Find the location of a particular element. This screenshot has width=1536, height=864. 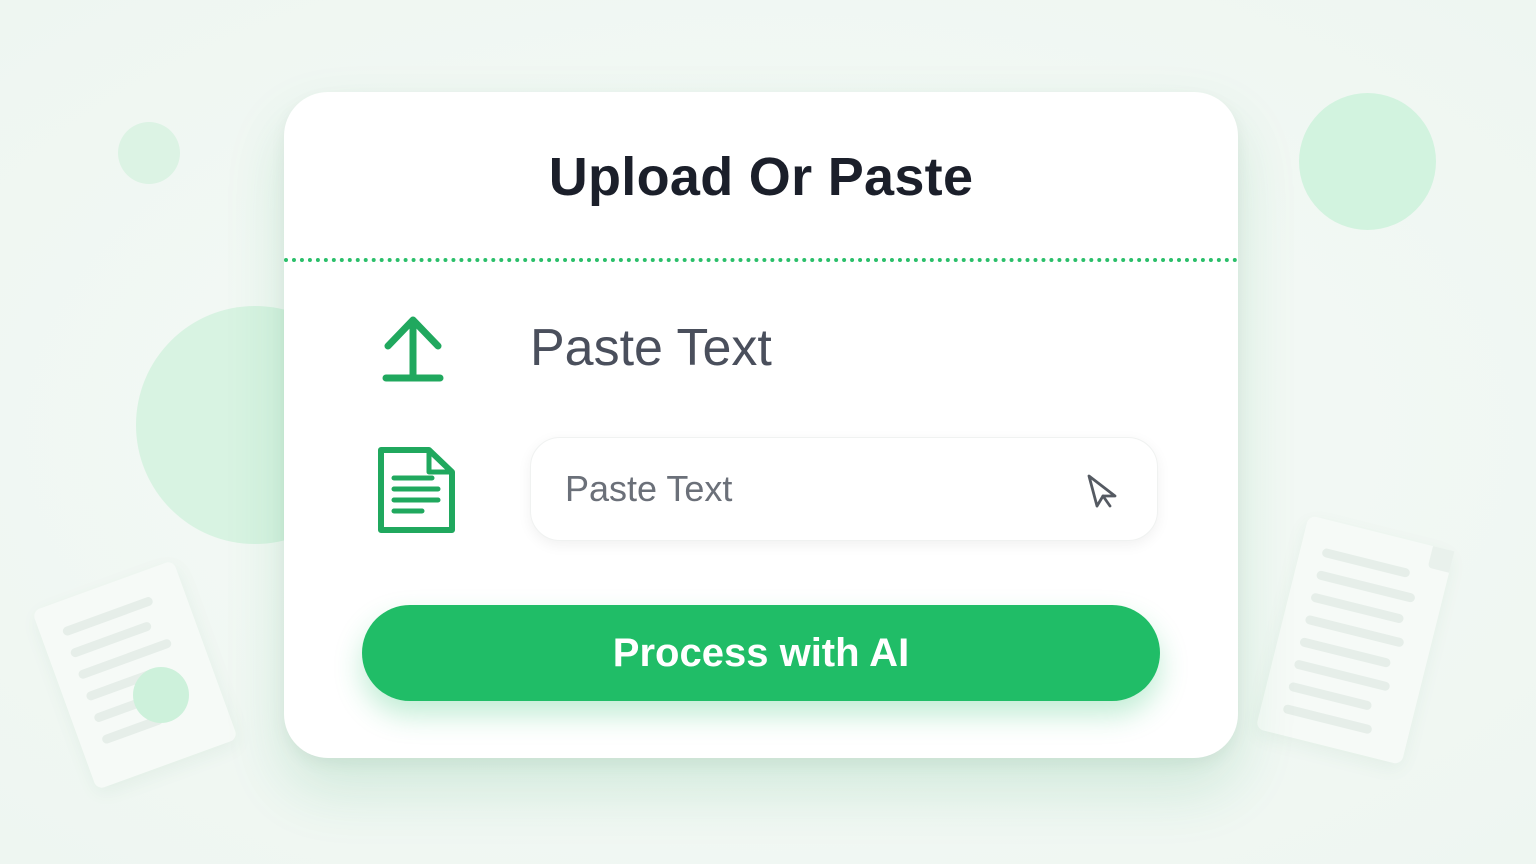

dotted-divider is located at coordinates (761, 260).